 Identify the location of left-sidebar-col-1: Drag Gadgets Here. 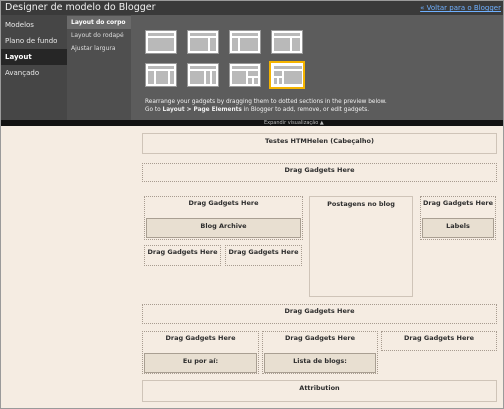
(182, 255).